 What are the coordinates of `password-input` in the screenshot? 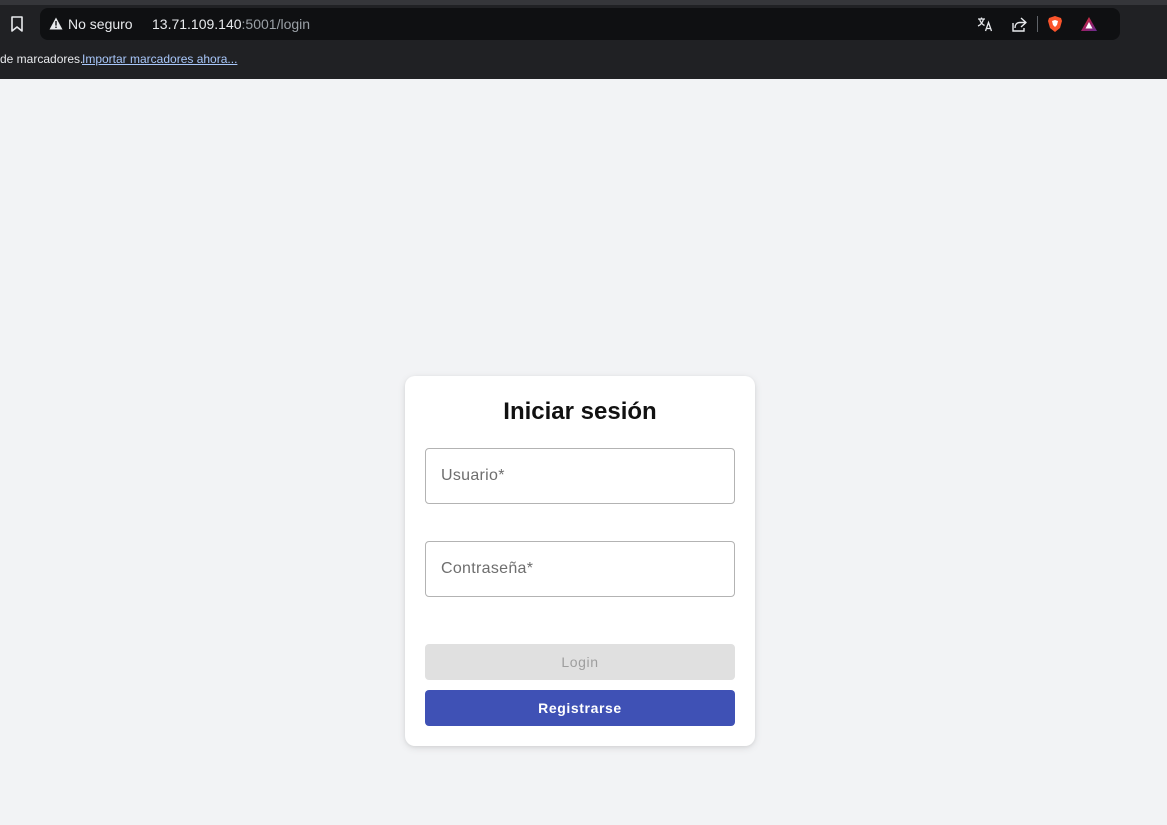 It's located at (580, 569).